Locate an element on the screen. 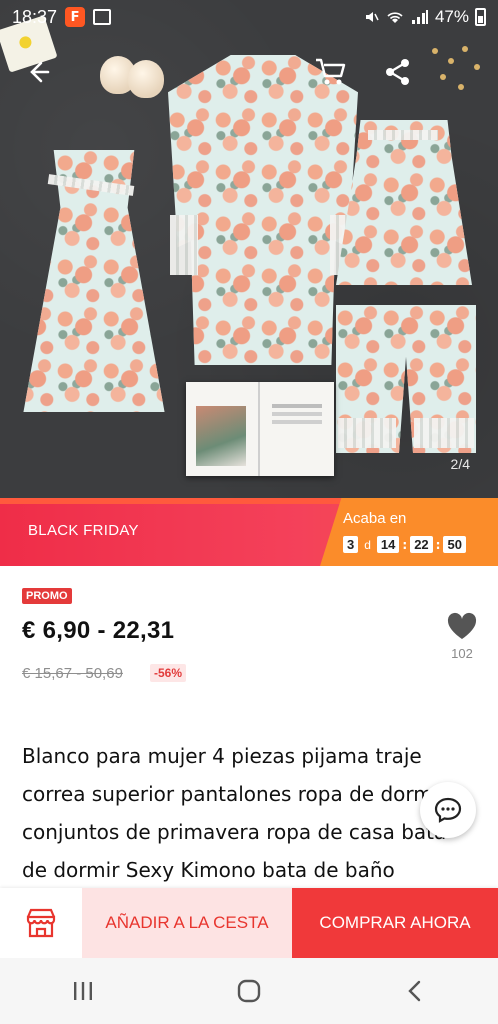 The image size is (498, 1024). home-icon is located at coordinates (249, 991).